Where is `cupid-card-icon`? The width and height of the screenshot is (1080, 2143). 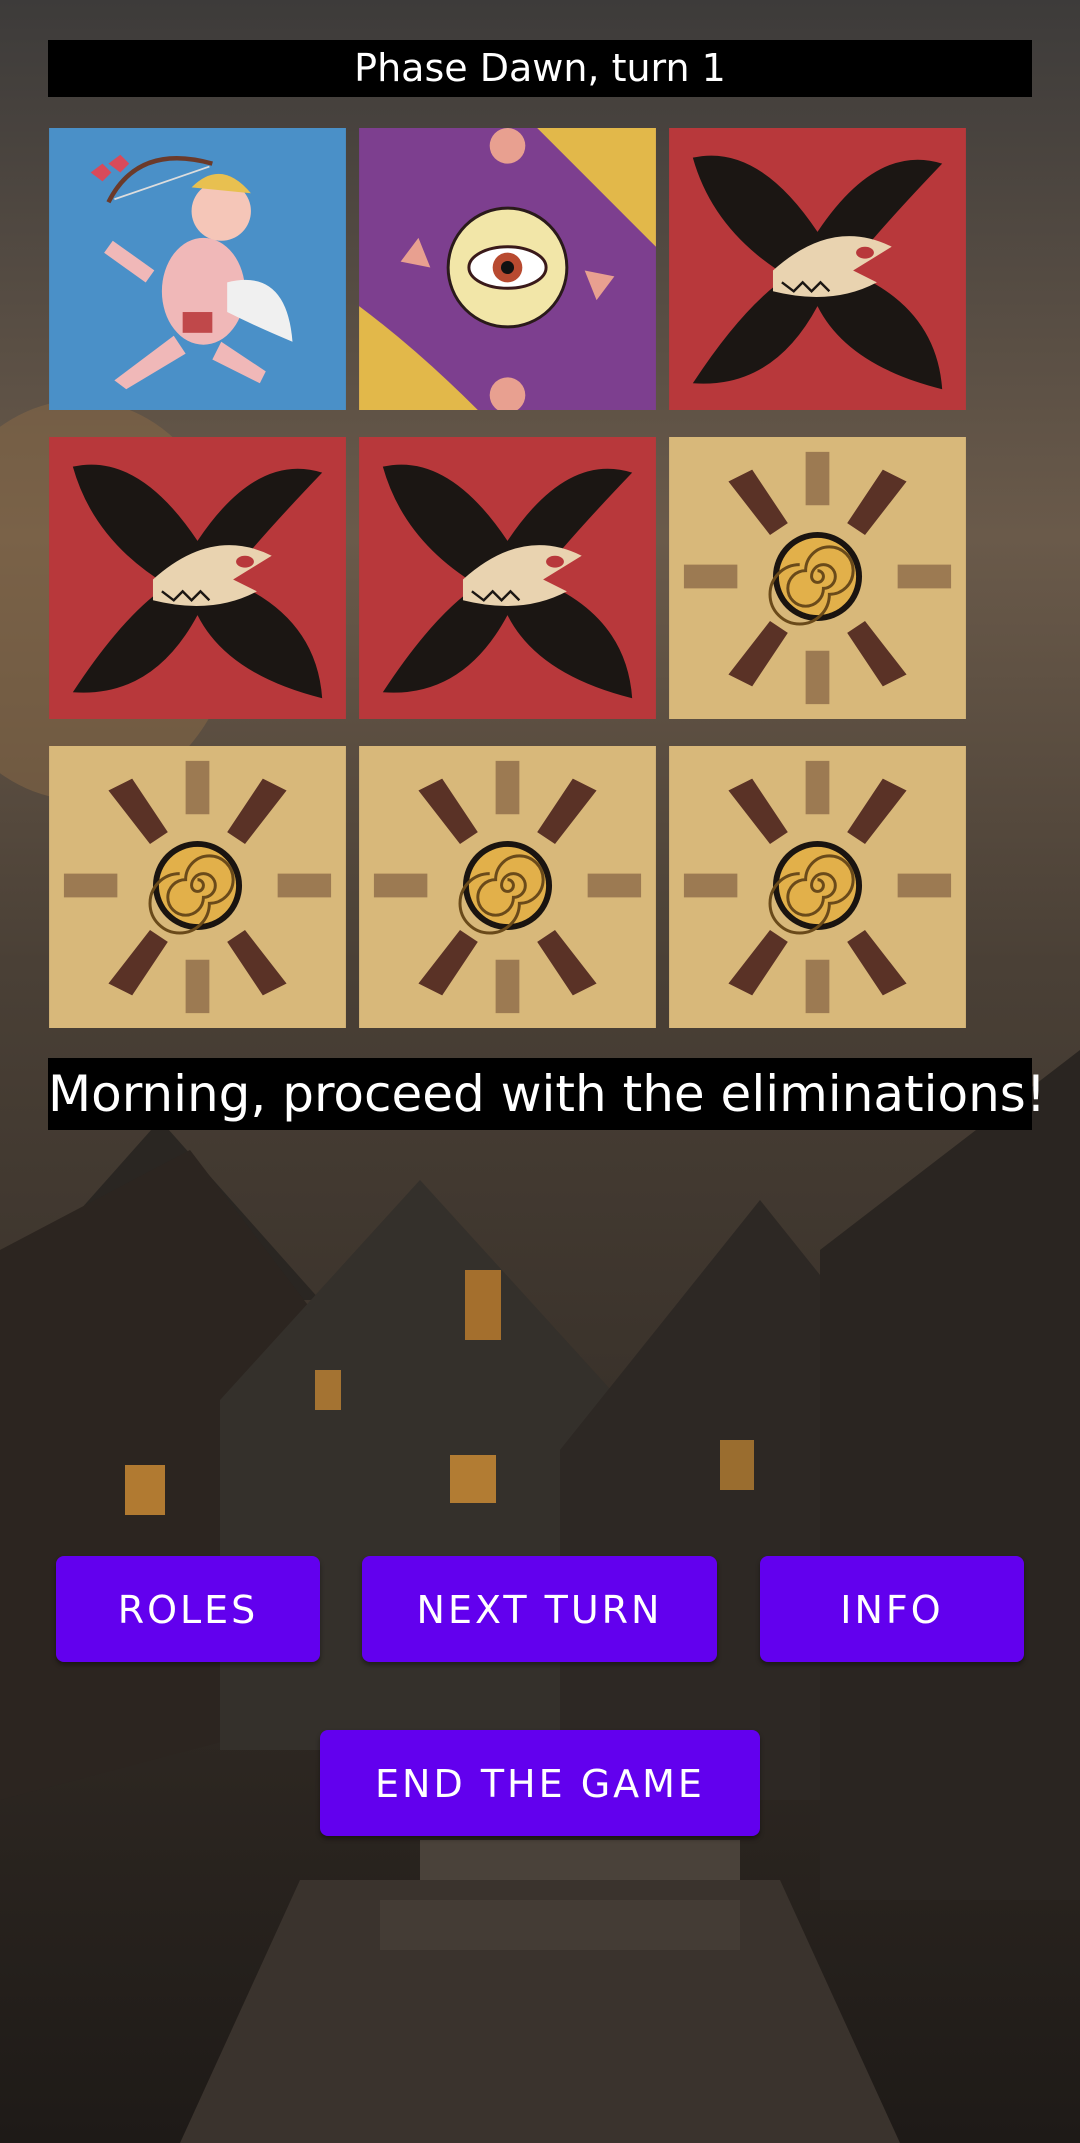
cupid-card-icon is located at coordinates (197, 269).